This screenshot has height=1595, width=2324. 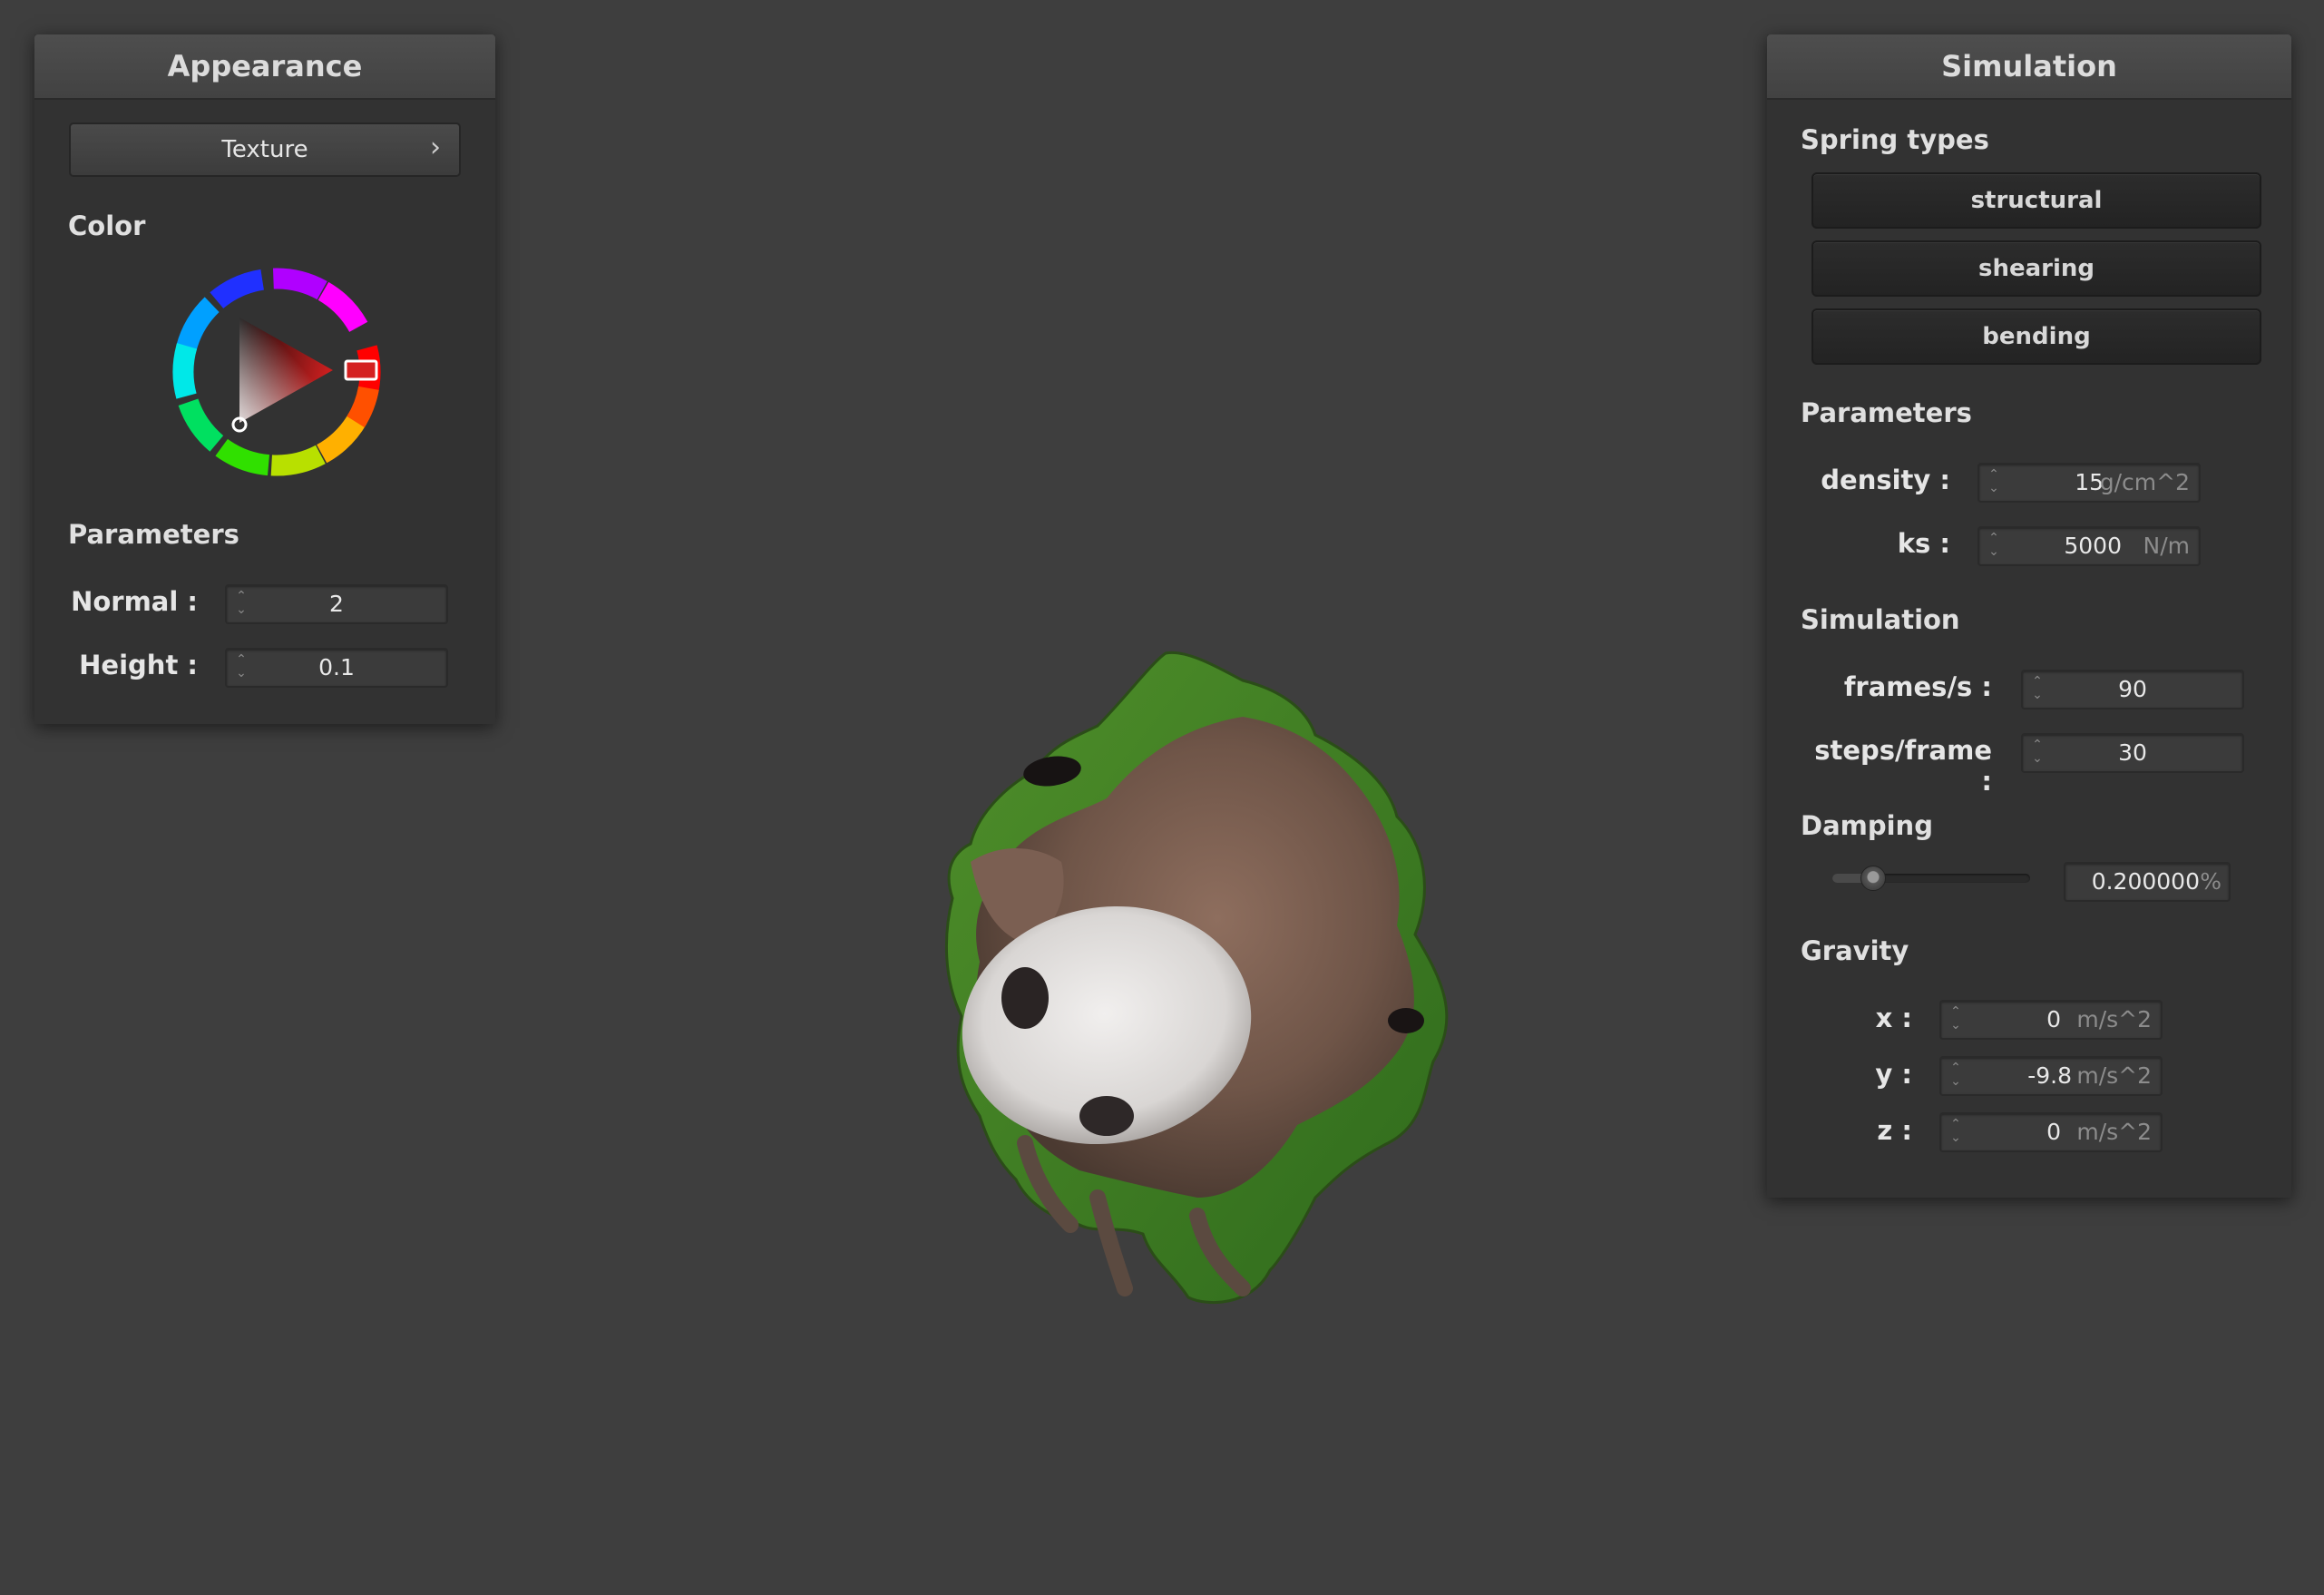 I want to click on frames-per-second-label: frames/s :, so click(x=1917, y=686).